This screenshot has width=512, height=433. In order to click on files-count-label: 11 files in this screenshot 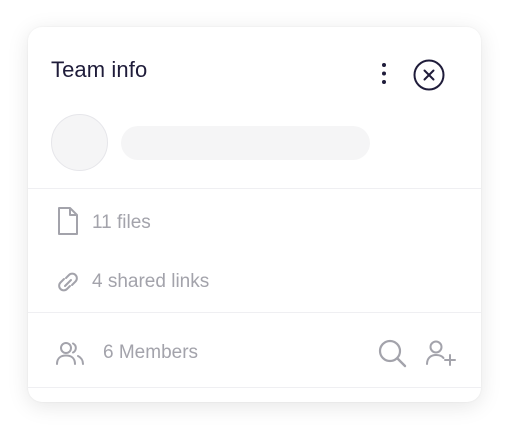, I will do `click(121, 222)`.